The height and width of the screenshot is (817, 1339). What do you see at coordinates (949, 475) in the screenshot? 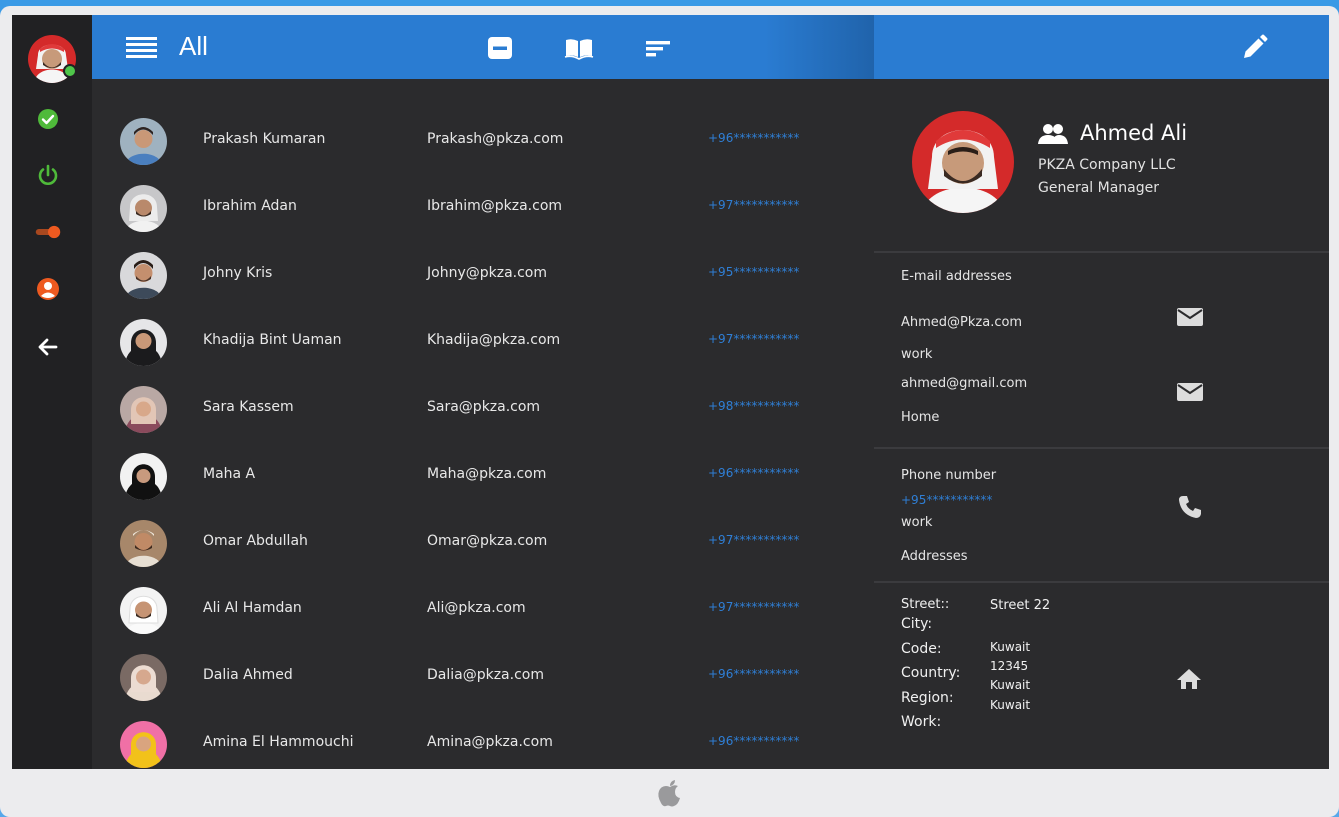
I see `phone-section-title: Phone number` at bounding box center [949, 475].